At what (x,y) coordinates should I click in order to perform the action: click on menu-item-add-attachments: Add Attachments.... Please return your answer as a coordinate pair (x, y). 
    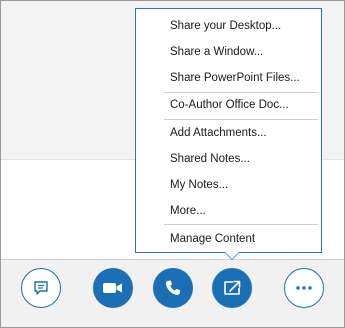
    Looking at the image, I should click on (218, 133).